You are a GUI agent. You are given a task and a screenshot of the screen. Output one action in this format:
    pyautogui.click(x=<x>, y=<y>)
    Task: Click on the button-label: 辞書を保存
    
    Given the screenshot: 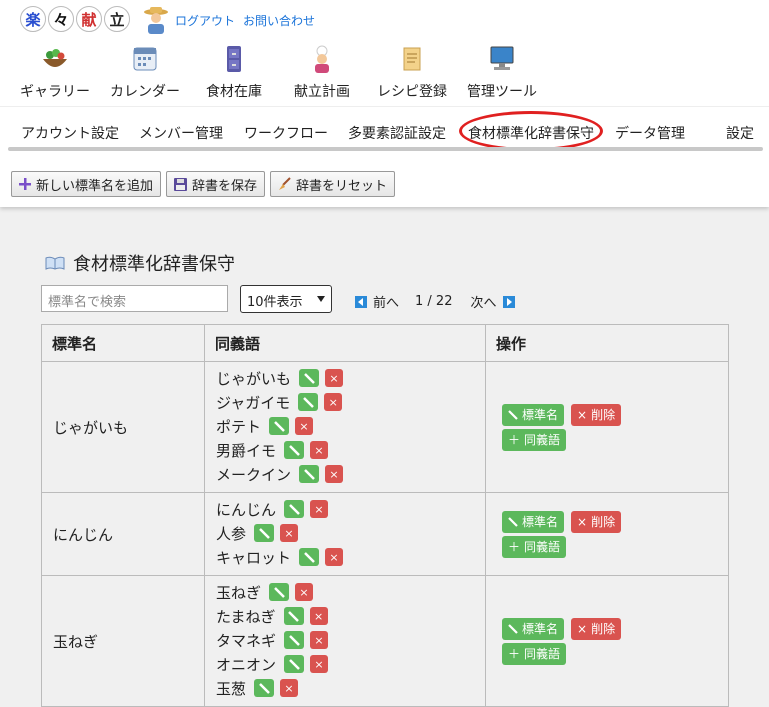 What is the action you would take?
    pyautogui.click(x=225, y=186)
    